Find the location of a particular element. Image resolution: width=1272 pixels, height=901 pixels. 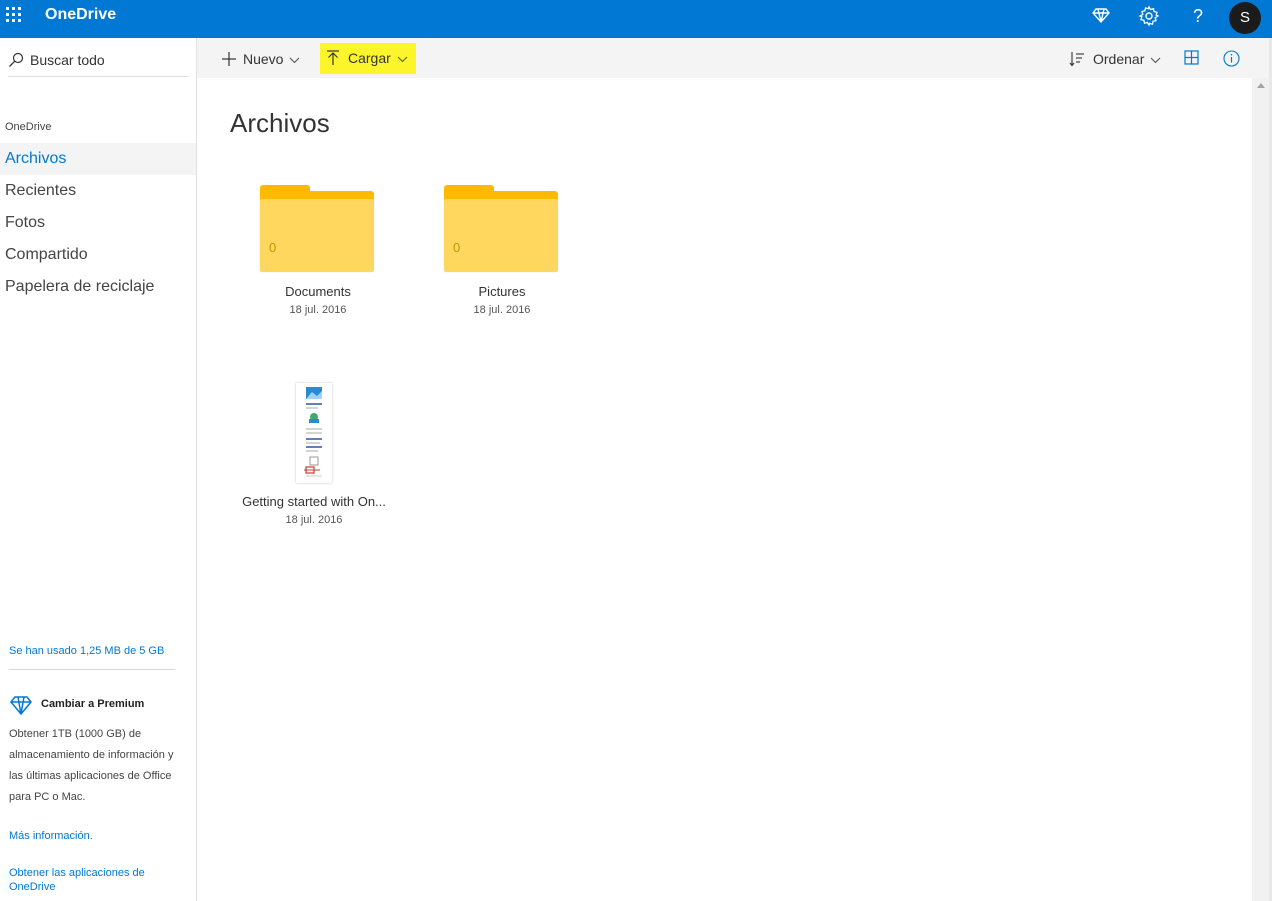

upload-label: Cargar is located at coordinates (369, 58).